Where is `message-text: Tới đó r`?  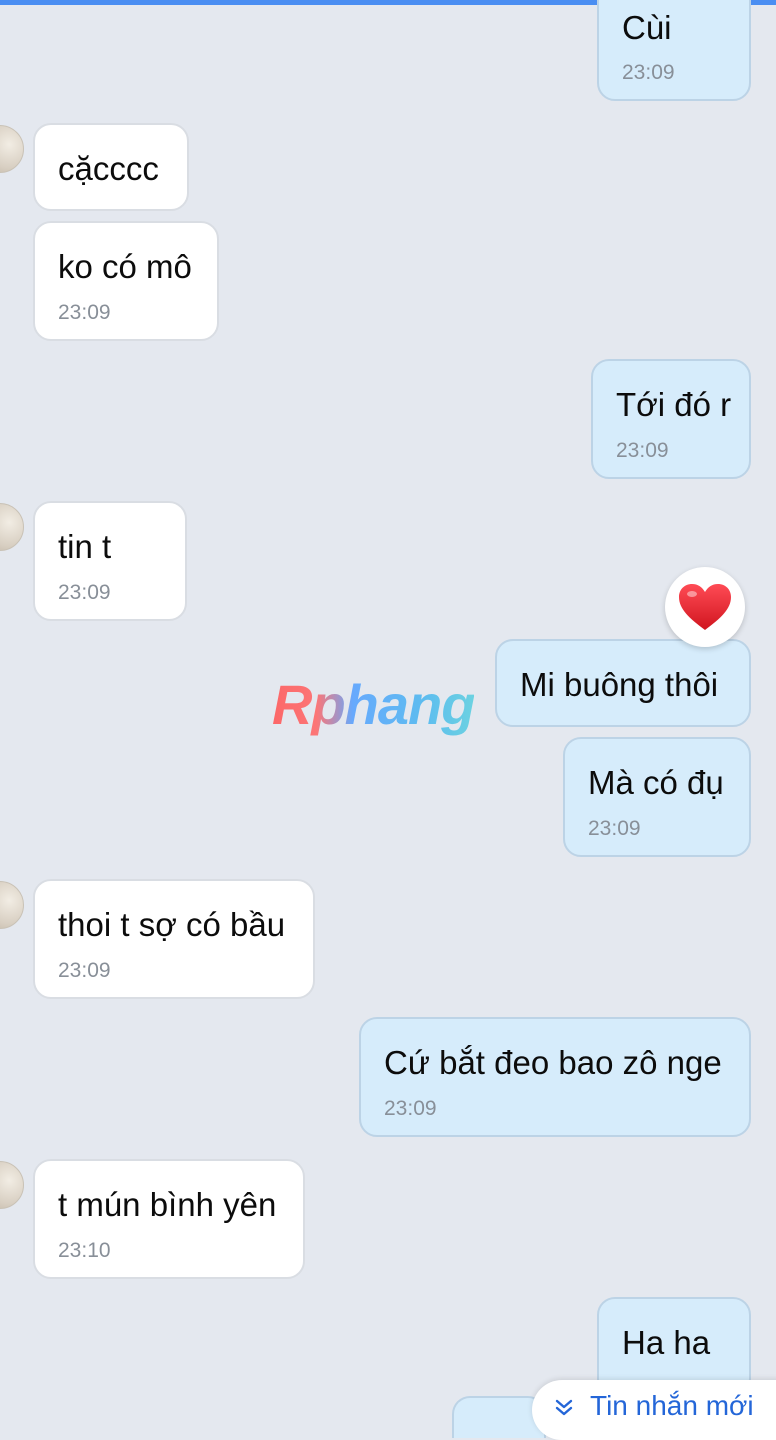 message-text: Tới đó r is located at coordinates (674, 404).